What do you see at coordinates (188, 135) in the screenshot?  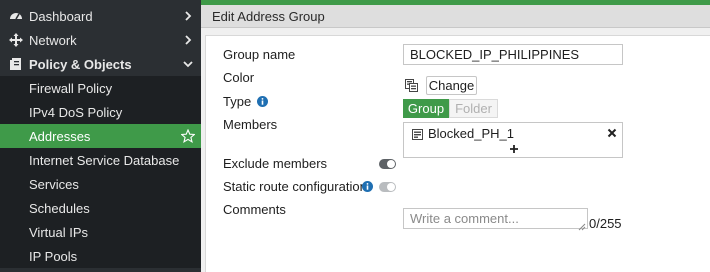 I see `star-icon` at bounding box center [188, 135].